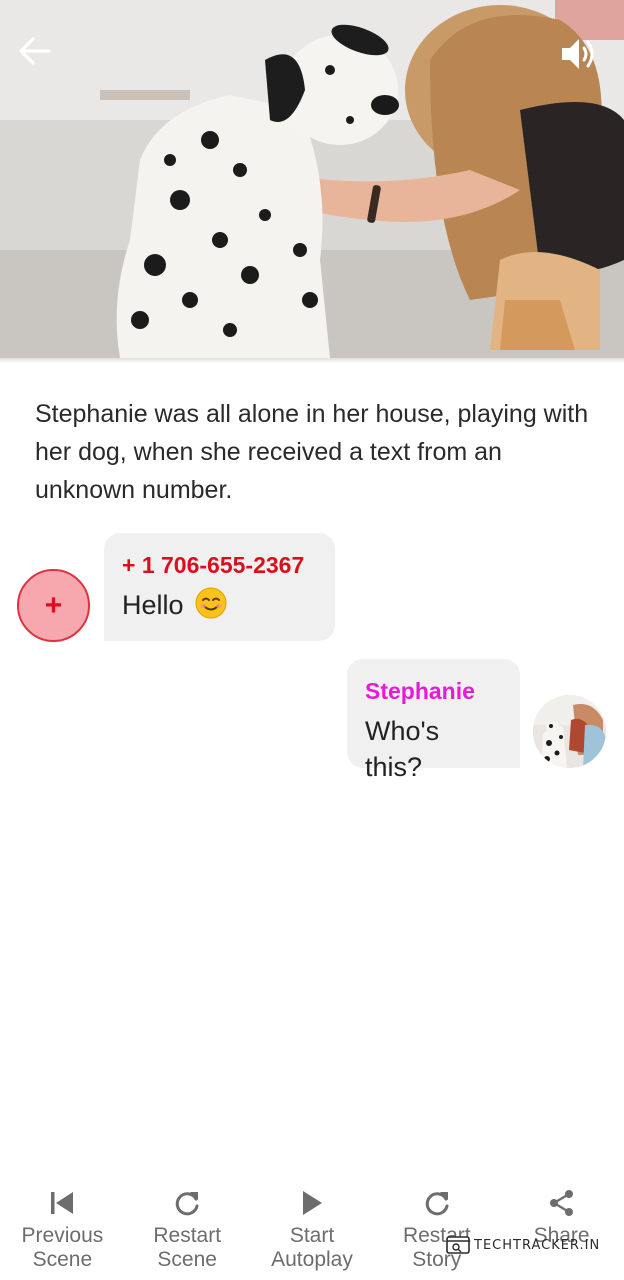 The height and width of the screenshot is (1280, 624). I want to click on unknown-contact-avatar: +, so click(53, 605).